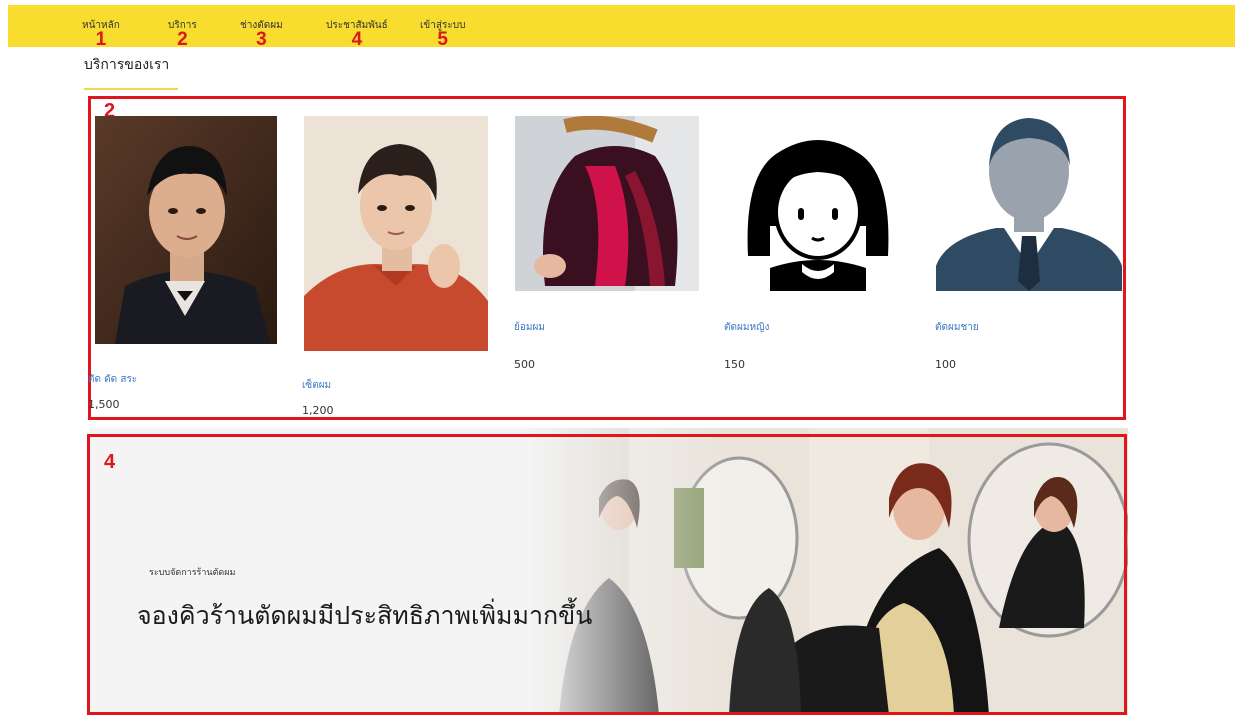  What do you see at coordinates (104, 404) in the screenshot?
I see `service-price: 1,500` at bounding box center [104, 404].